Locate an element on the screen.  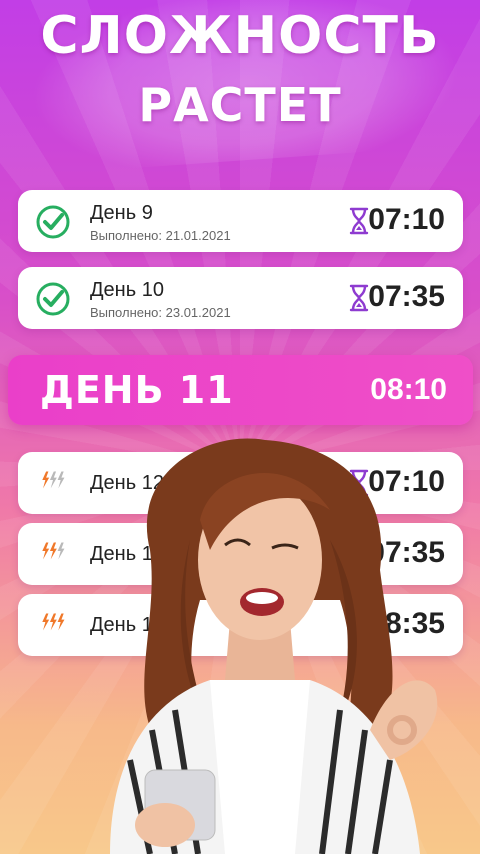
headline-line-2: РАСТЕТ is located at coordinates (240, 105).